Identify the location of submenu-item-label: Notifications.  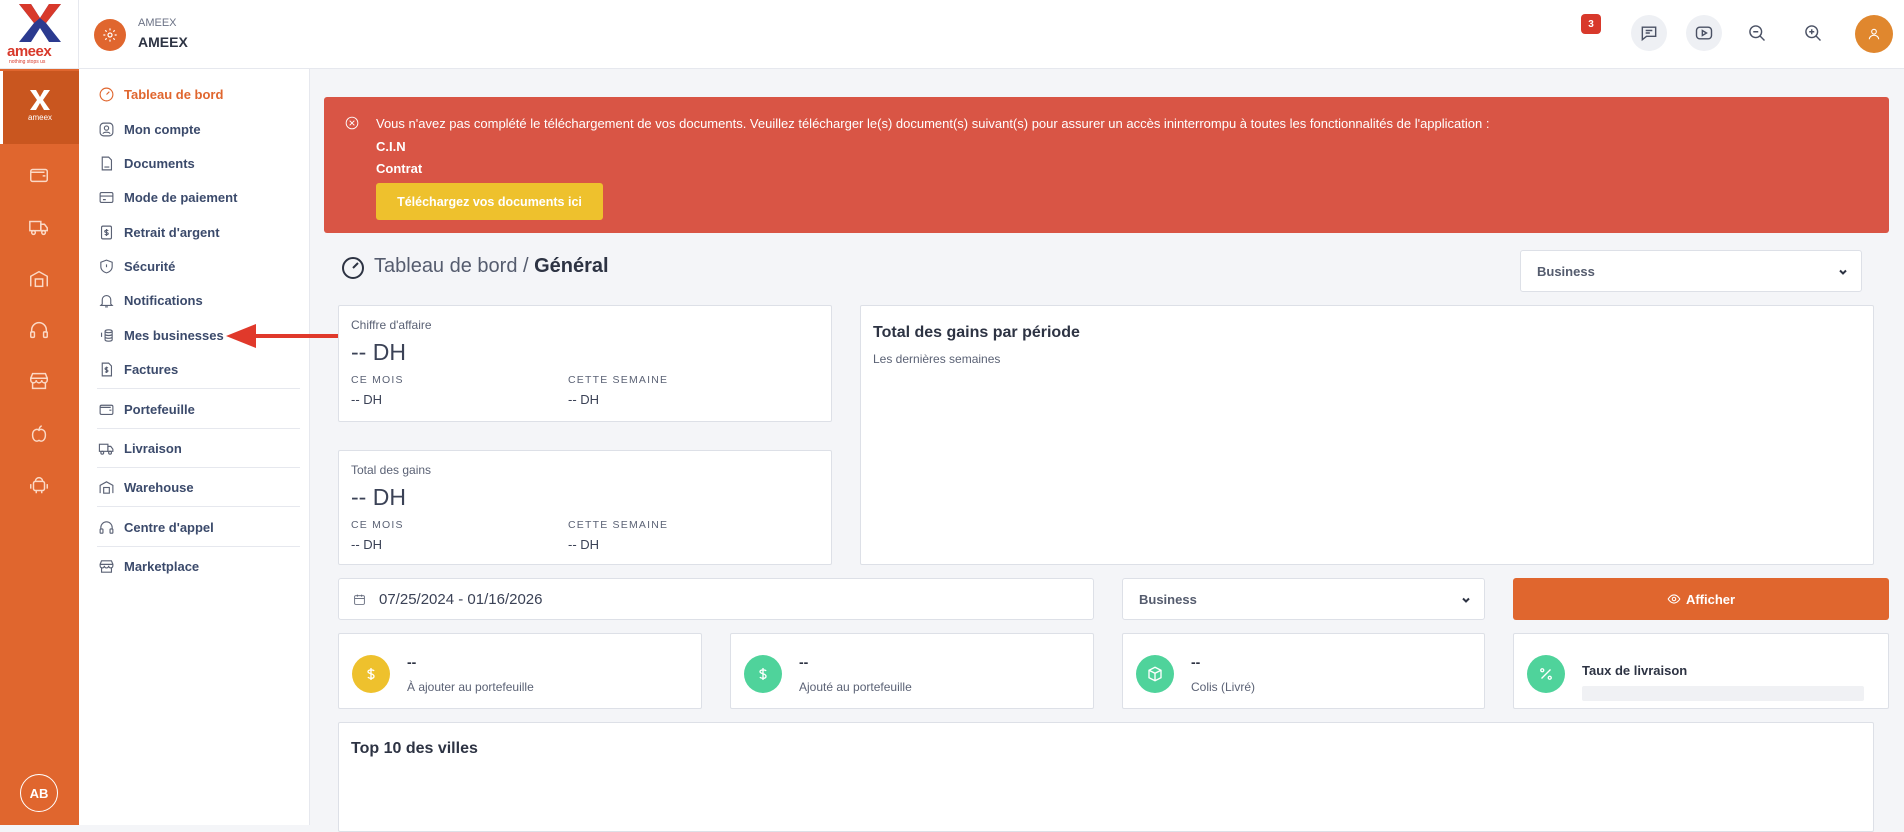
(163, 300).